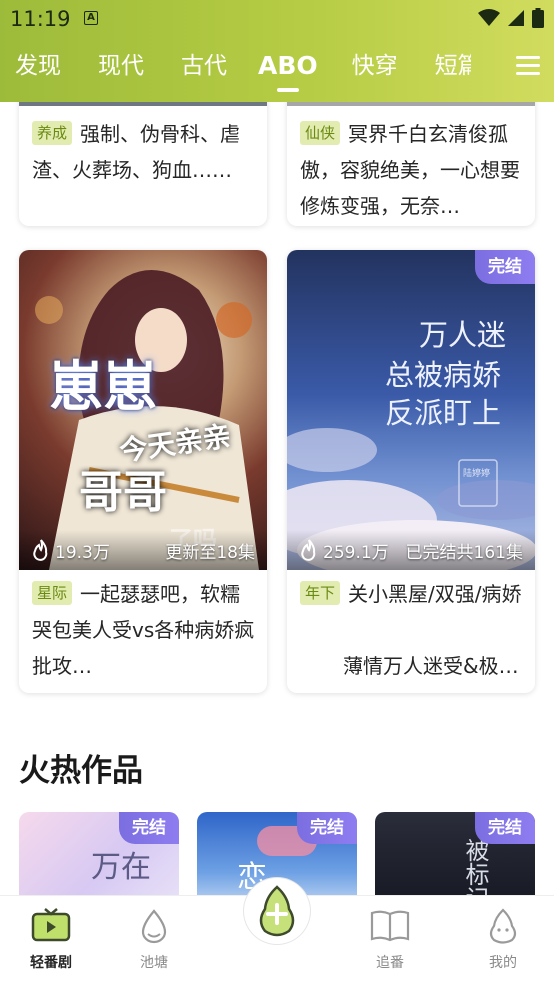 The image size is (554, 985). Describe the element at coordinates (528, 66) in the screenshot. I see `menu-icon` at that location.